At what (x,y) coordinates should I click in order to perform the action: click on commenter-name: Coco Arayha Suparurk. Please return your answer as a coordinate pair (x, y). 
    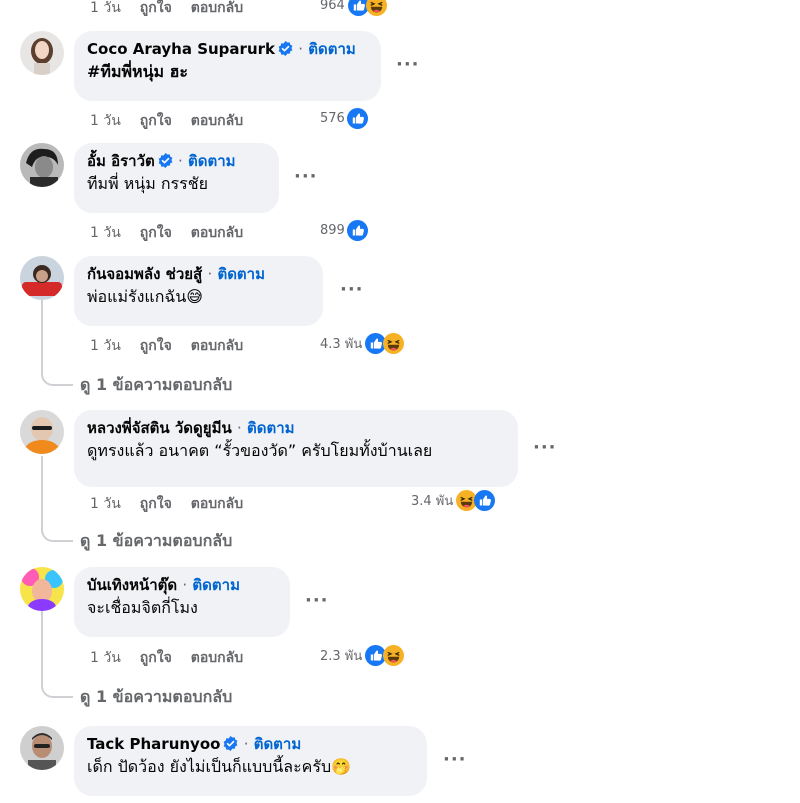
    Looking at the image, I should click on (181, 49).